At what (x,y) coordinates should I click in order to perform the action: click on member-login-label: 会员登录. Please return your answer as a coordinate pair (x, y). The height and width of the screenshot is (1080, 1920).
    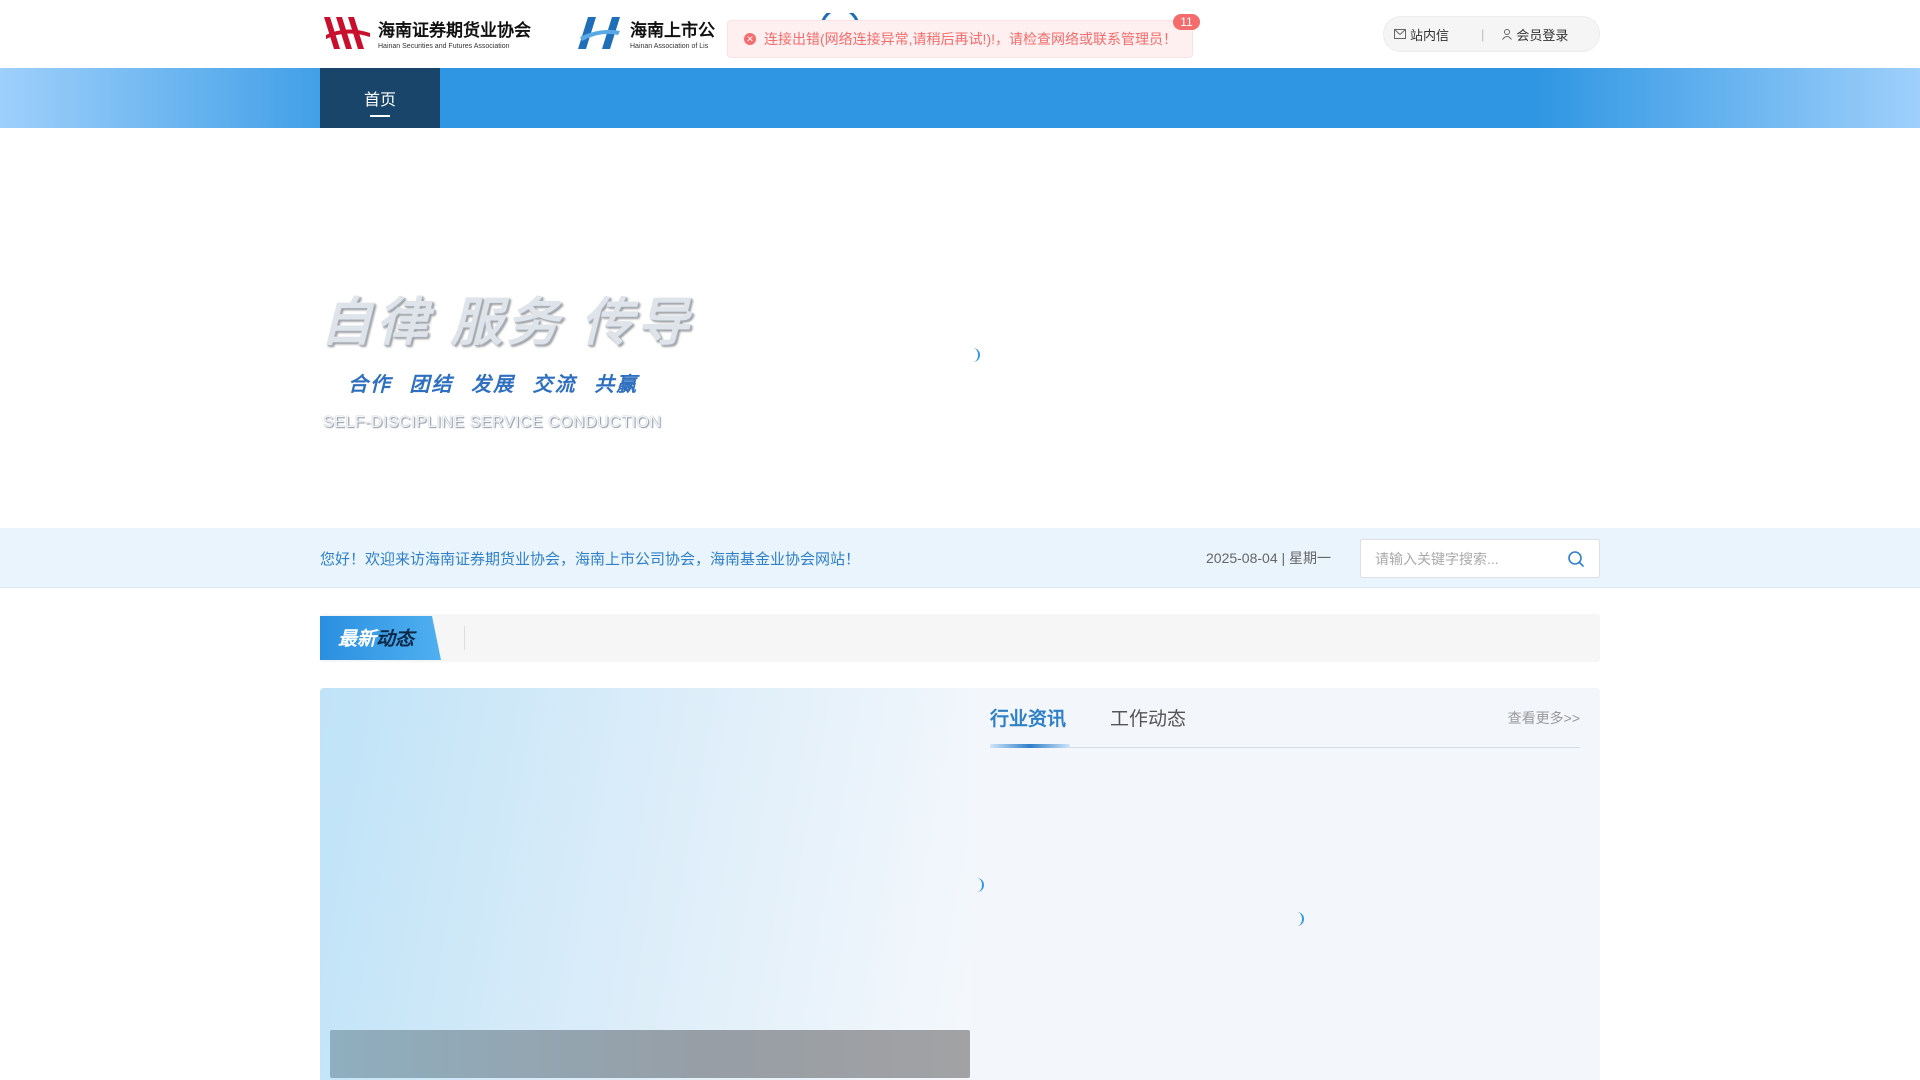
    Looking at the image, I should click on (1542, 35).